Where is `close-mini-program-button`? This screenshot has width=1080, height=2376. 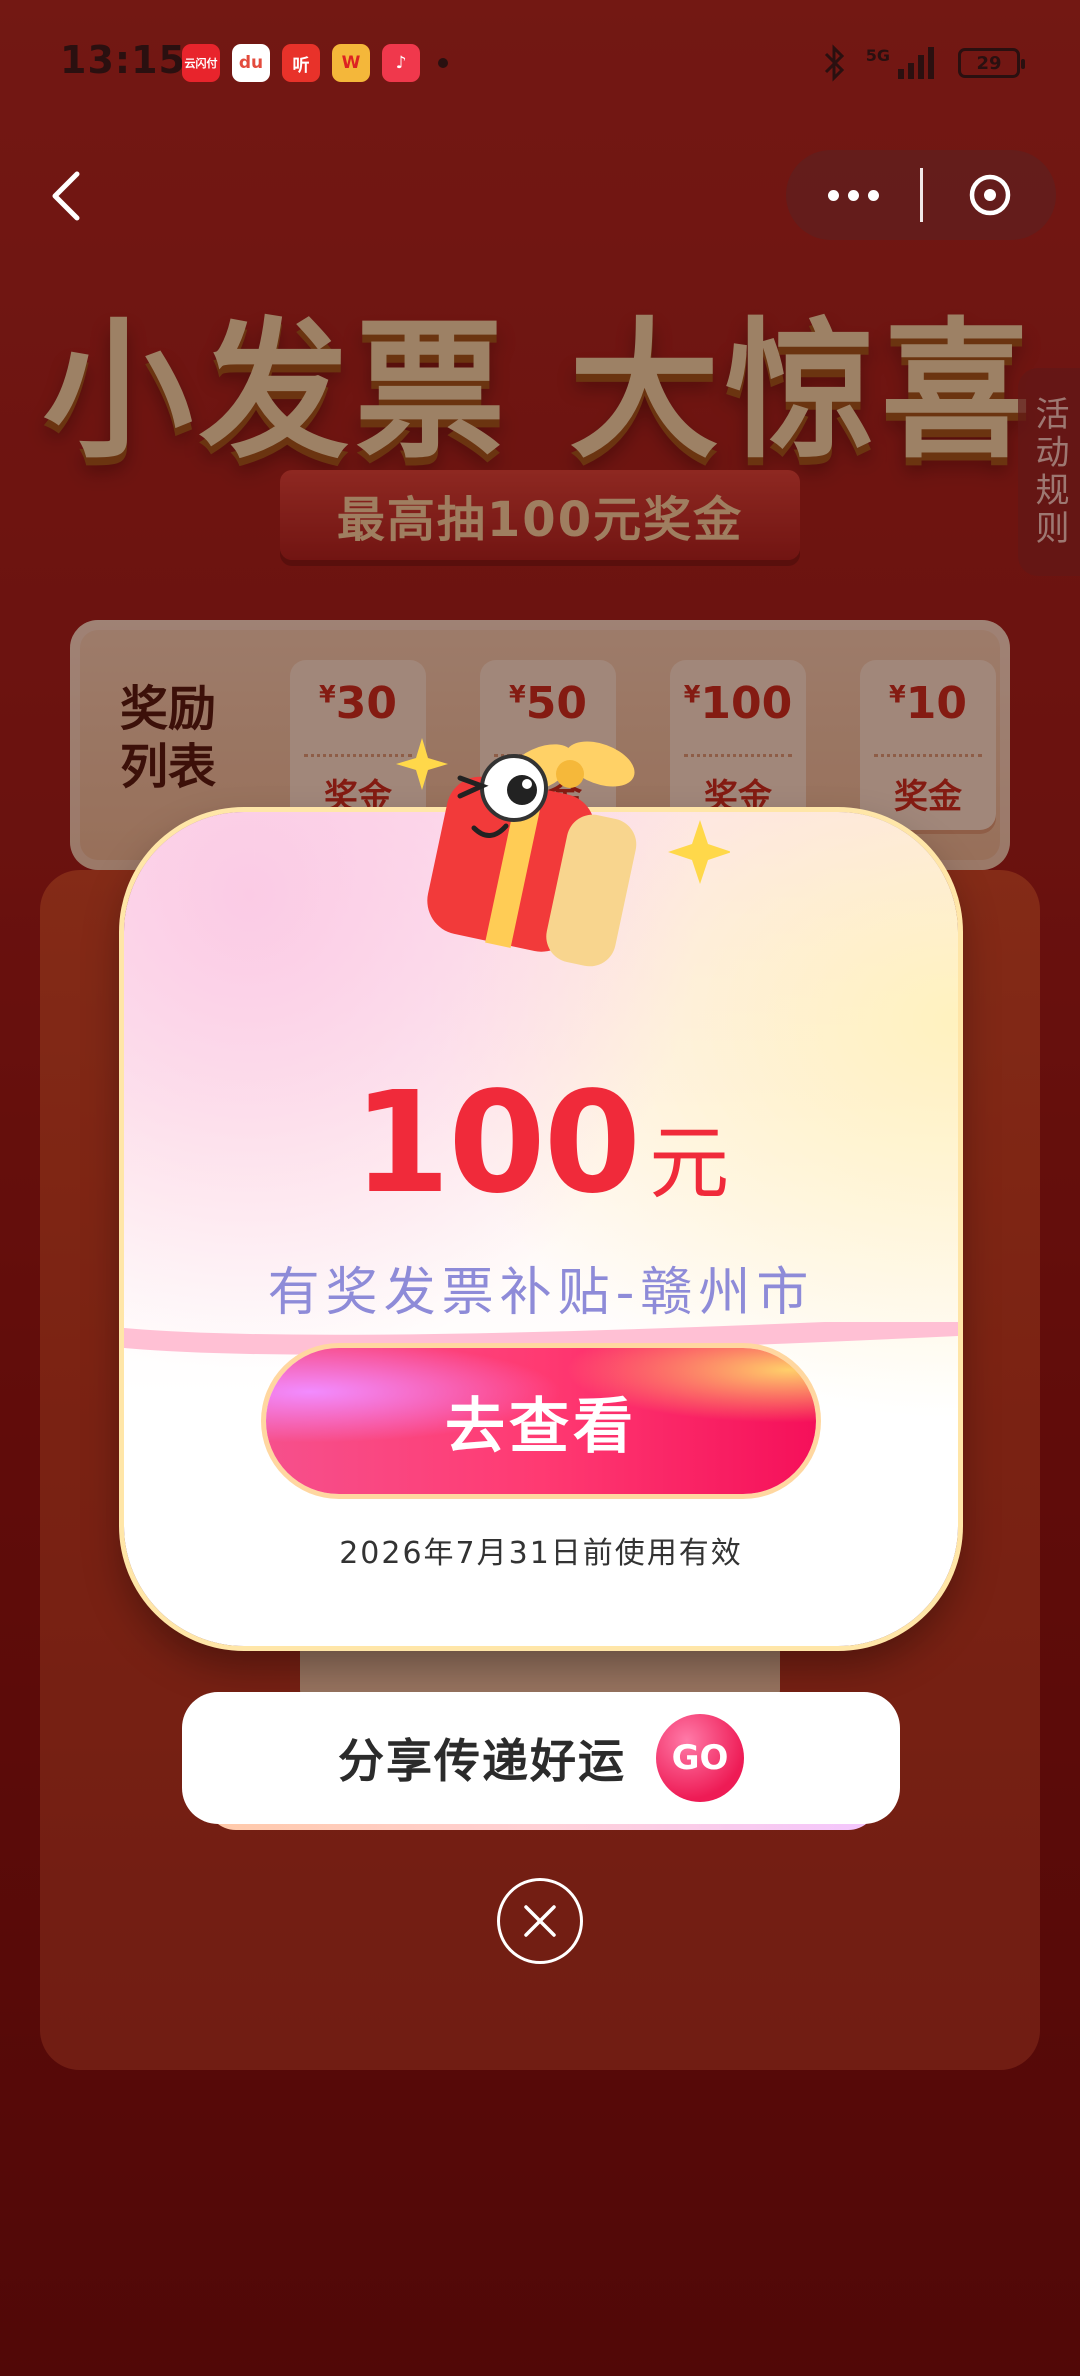 close-mini-program-button is located at coordinates (989, 195).